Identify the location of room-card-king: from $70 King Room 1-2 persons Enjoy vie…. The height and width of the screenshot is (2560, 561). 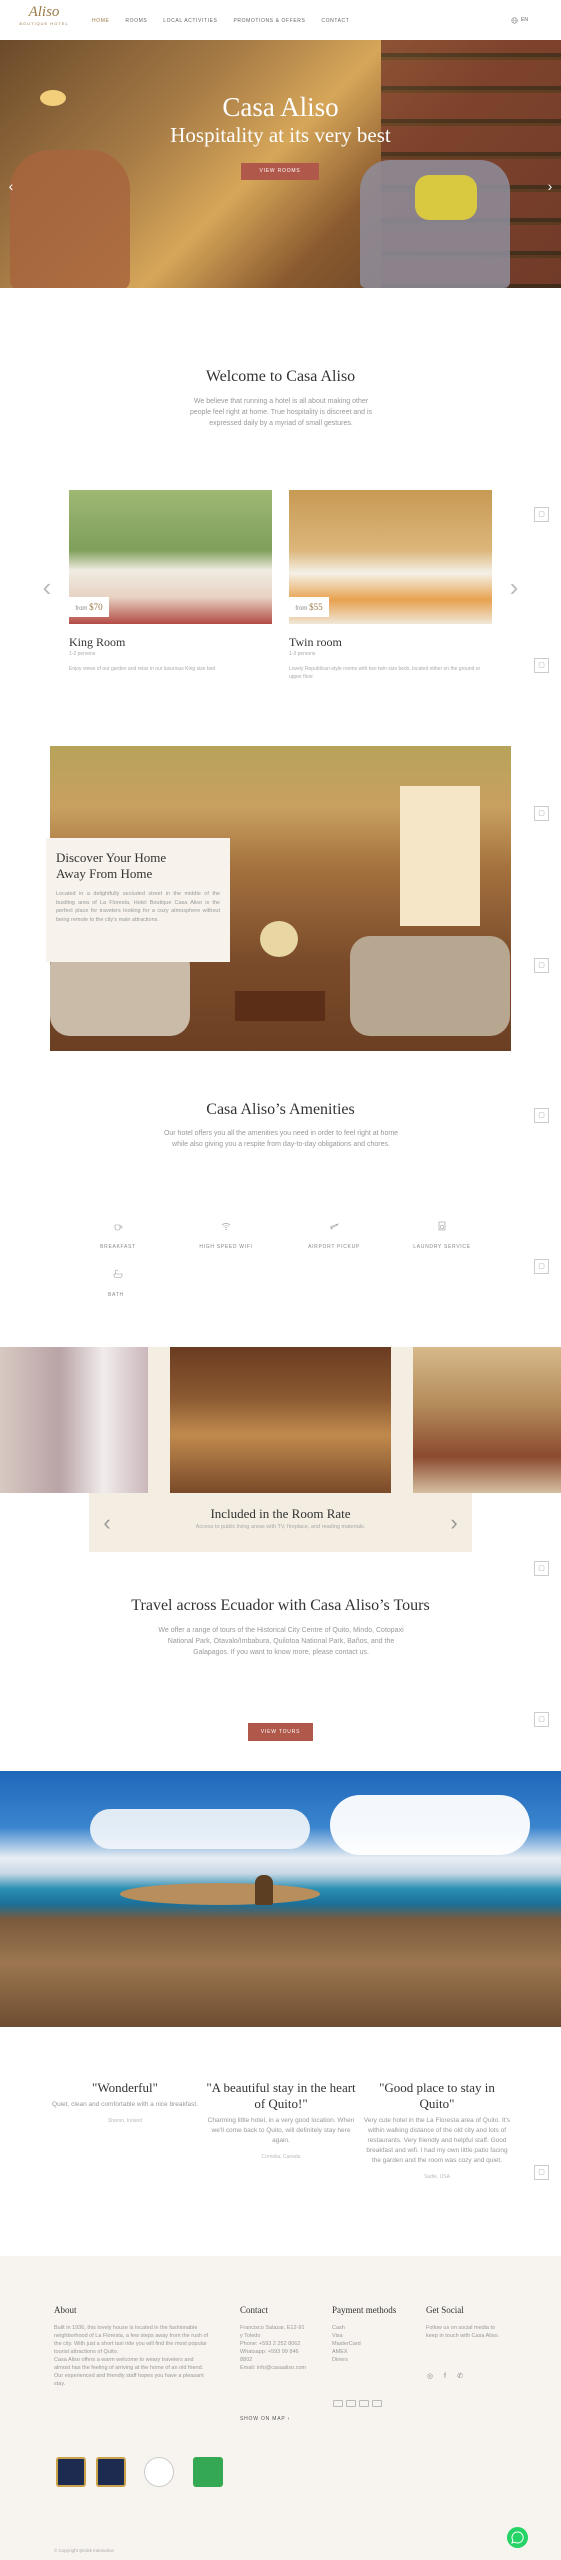
(170, 590).